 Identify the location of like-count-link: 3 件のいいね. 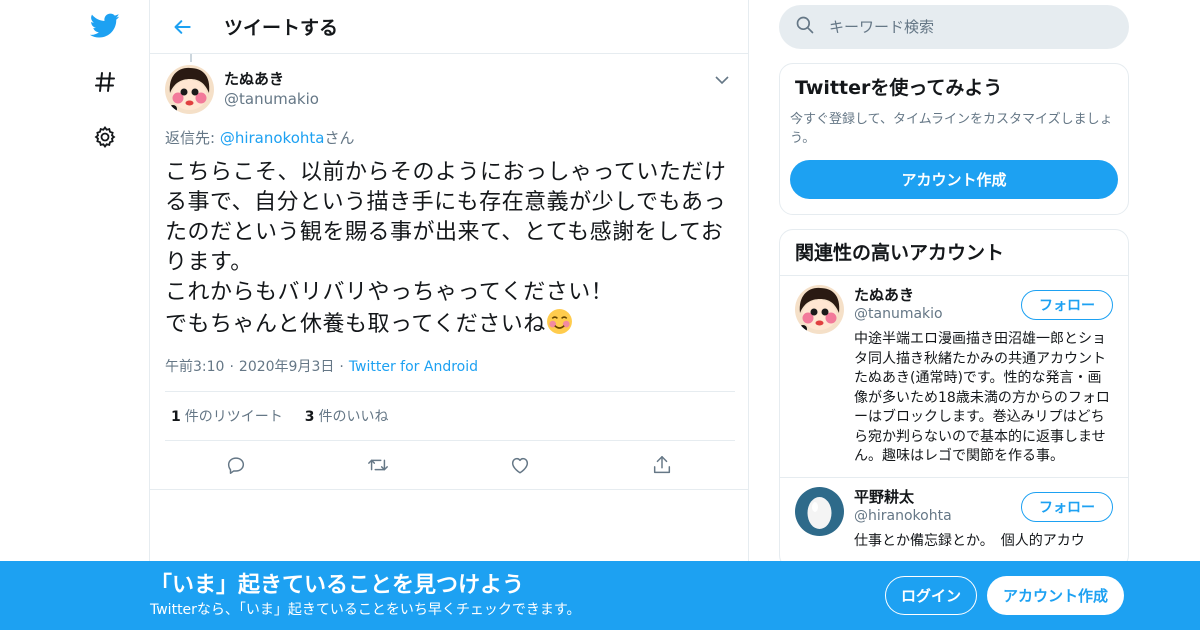
(347, 416).